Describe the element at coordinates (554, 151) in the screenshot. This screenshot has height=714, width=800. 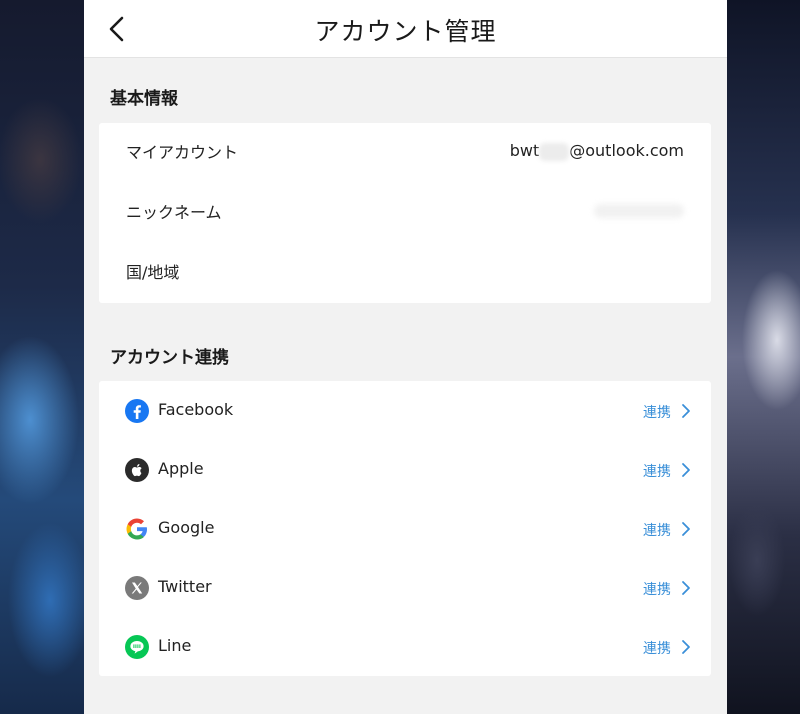
I see `email-redacted-blur` at that location.